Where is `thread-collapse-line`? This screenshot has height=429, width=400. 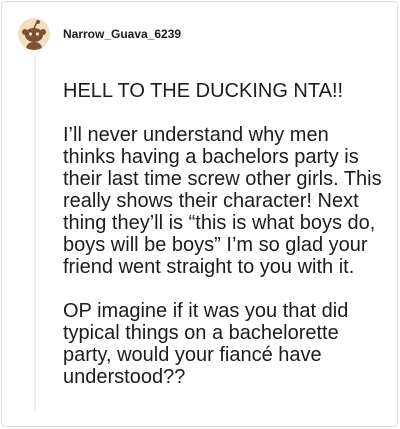
thread-collapse-line is located at coordinates (35, 233).